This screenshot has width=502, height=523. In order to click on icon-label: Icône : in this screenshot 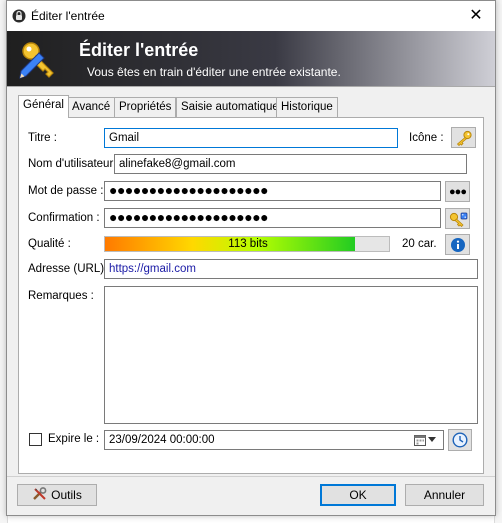, I will do `click(426, 138)`.